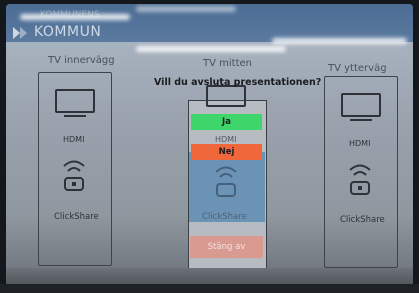 The height and width of the screenshot is (293, 419). Describe the element at coordinates (362, 220) in the screenshot. I see `clickshare-label-right: ClickShare` at that location.